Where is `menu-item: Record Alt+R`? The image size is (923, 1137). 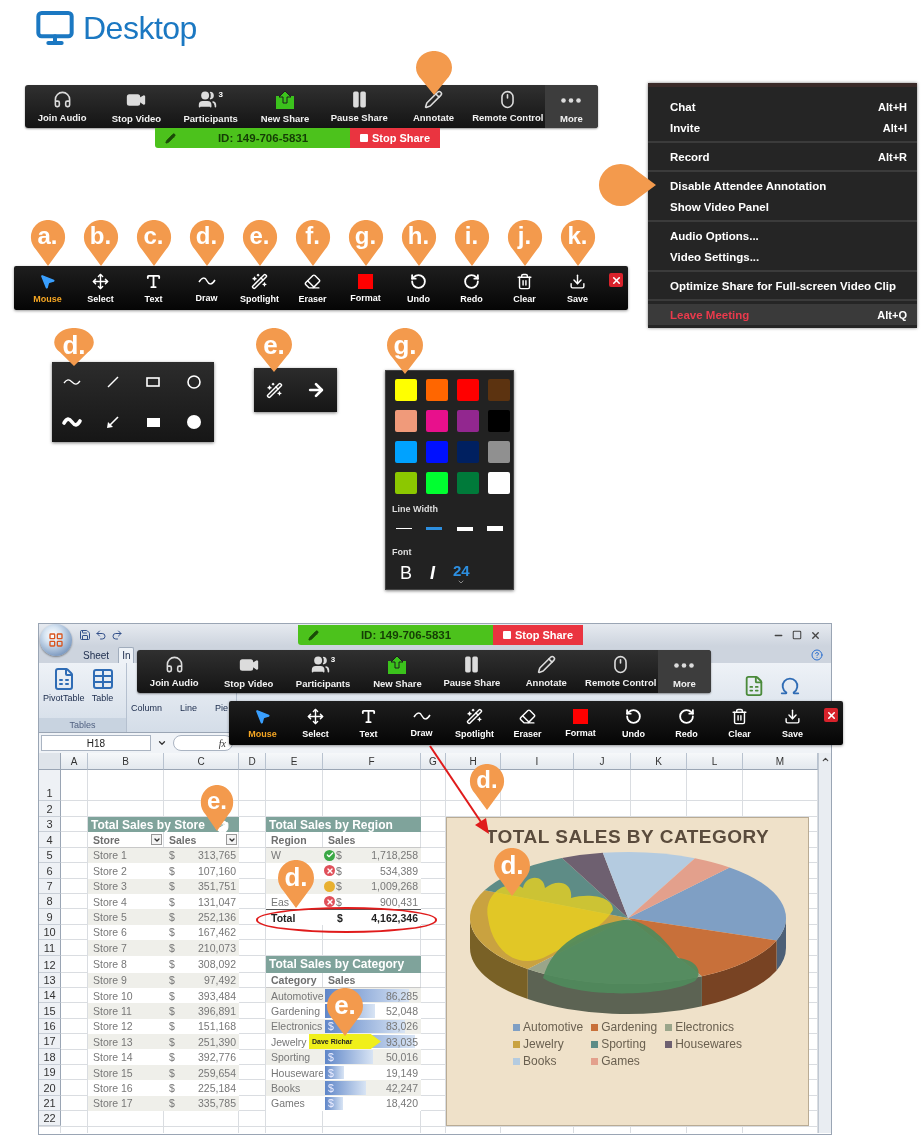
menu-item: Record Alt+R is located at coordinates (782, 156).